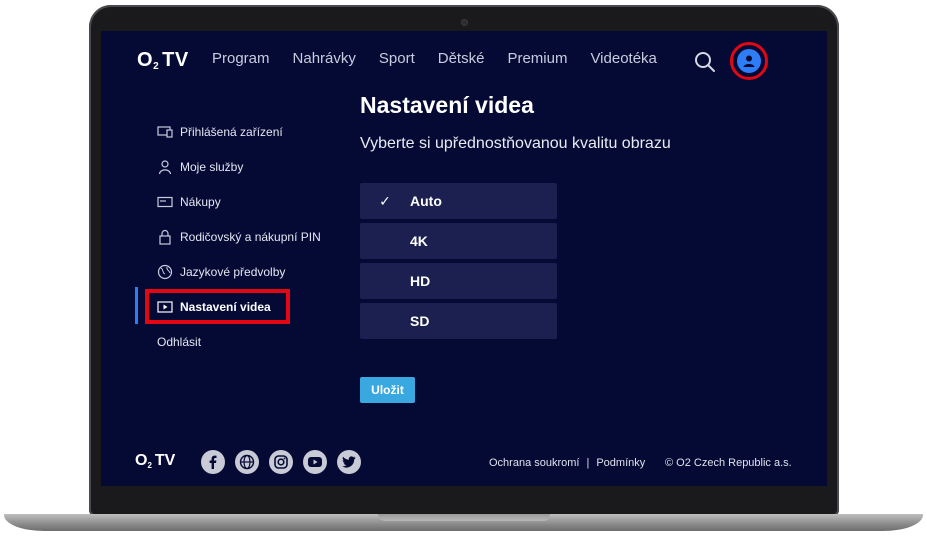  Describe the element at coordinates (458, 281) in the screenshot. I see `quality-option-hd: HD` at that location.